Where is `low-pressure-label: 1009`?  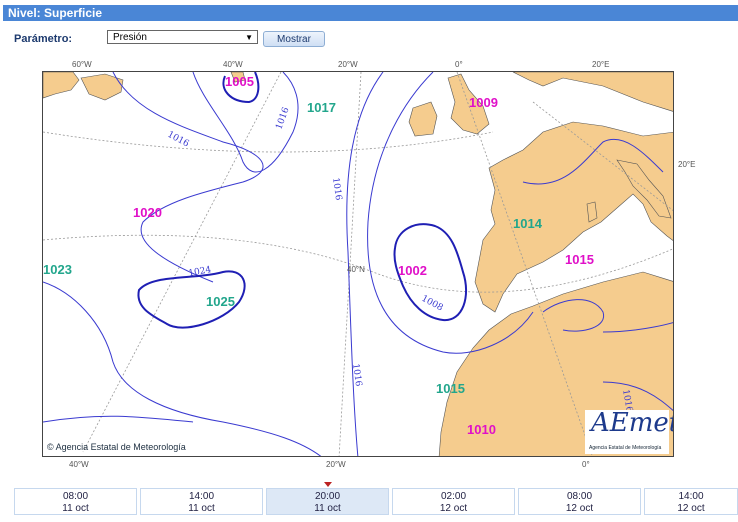
low-pressure-label: 1009 is located at coordinates (483, 102).